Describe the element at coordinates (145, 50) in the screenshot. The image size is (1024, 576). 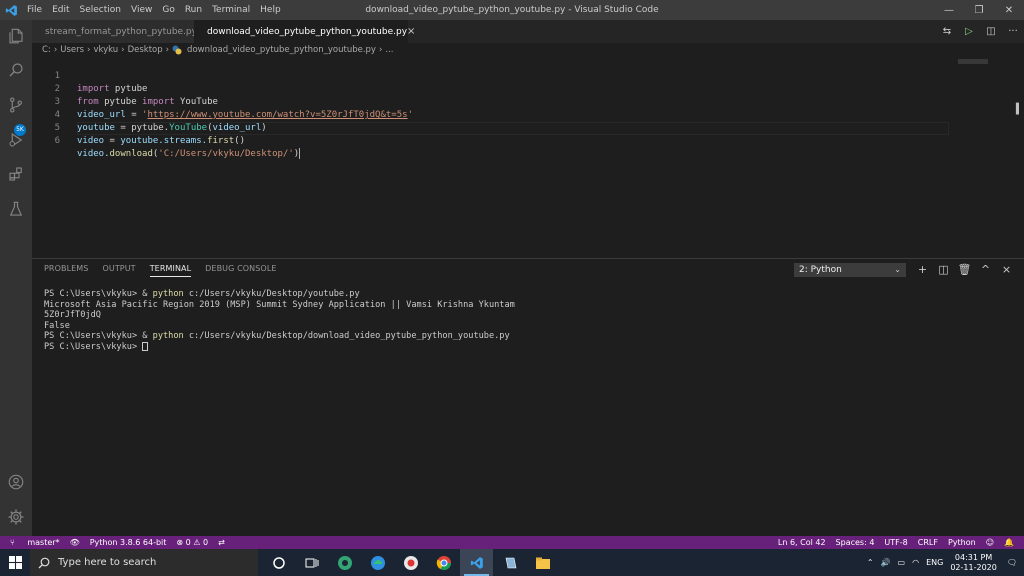
I see `breadcrumb-item: Desktop` at that location.